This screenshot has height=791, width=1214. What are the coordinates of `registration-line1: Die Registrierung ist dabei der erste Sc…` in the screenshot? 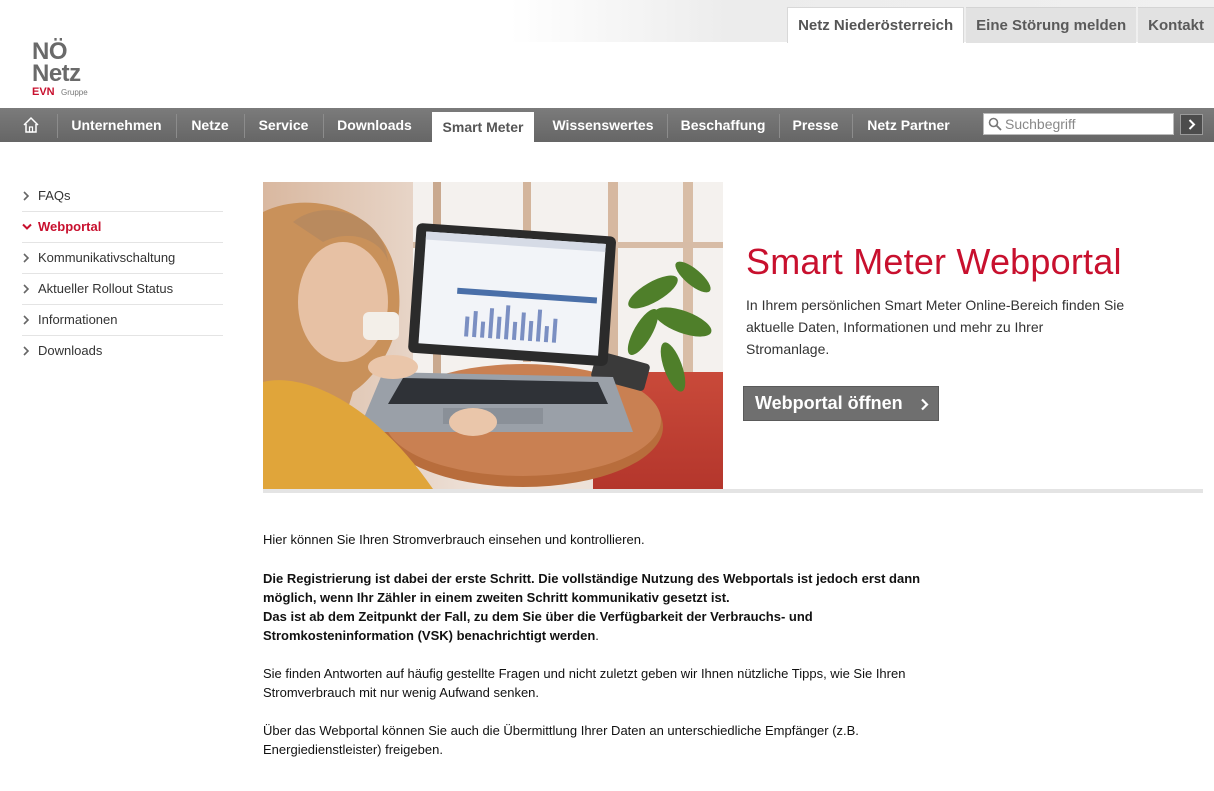 It's located at (592, 588).